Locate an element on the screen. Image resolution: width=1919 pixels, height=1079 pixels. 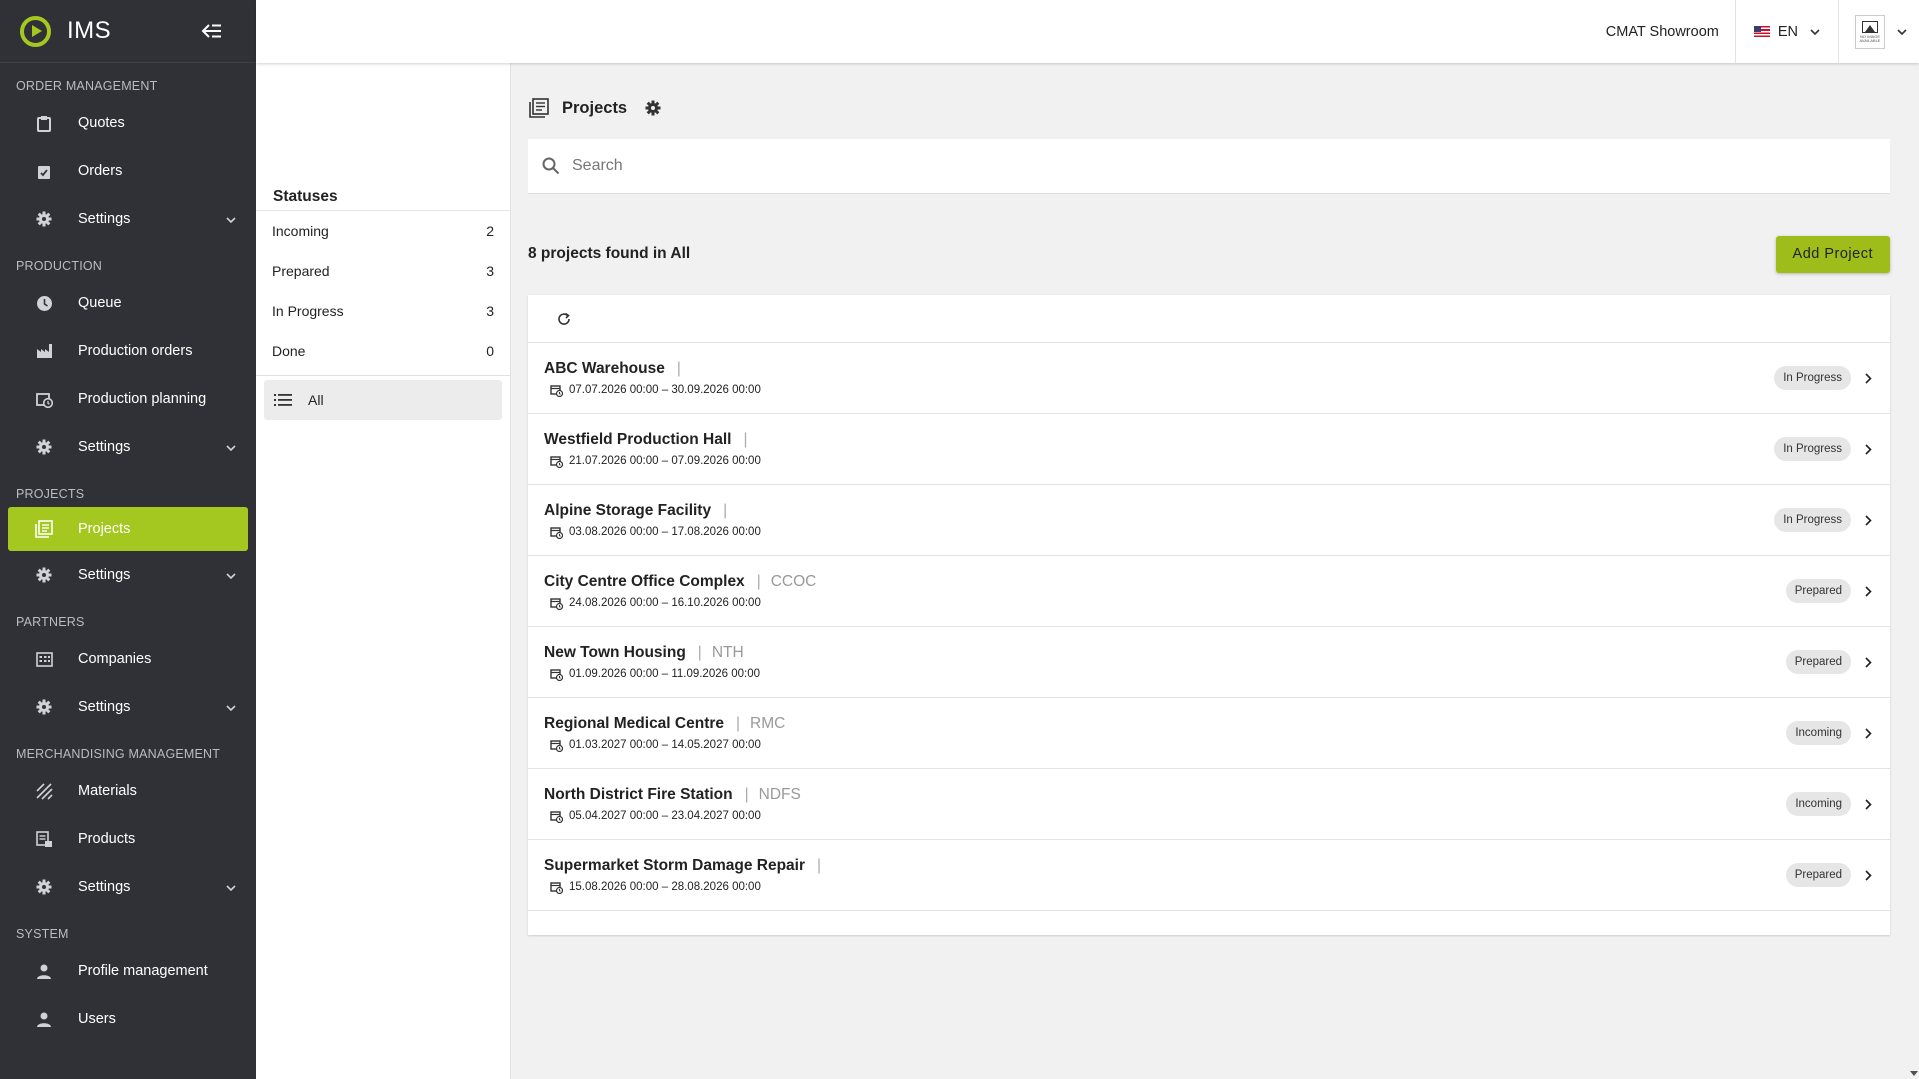
chevron-right-icon is located at coordinates (1868, 804).